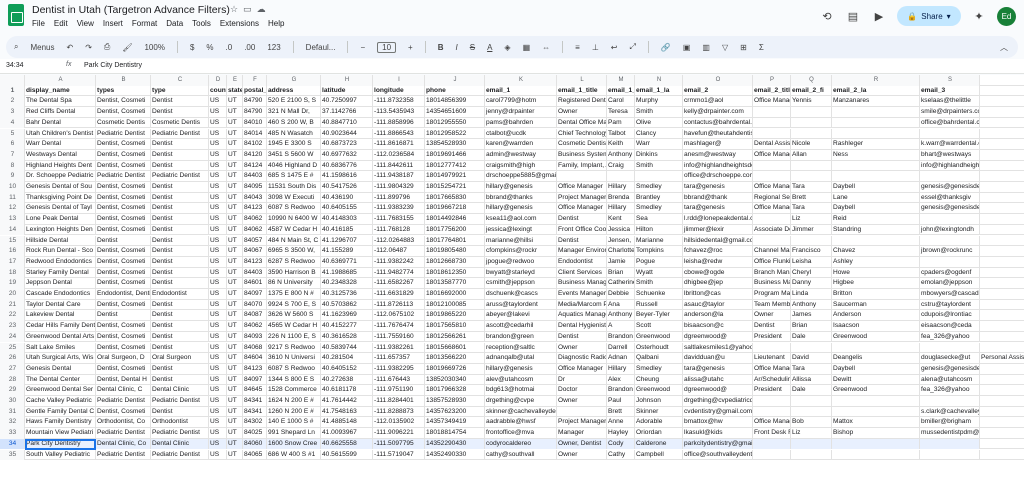 The width and height of the screenshot is (1024, 494). I want to click on table-cell: csmith@jeppson, so click(521, 283).